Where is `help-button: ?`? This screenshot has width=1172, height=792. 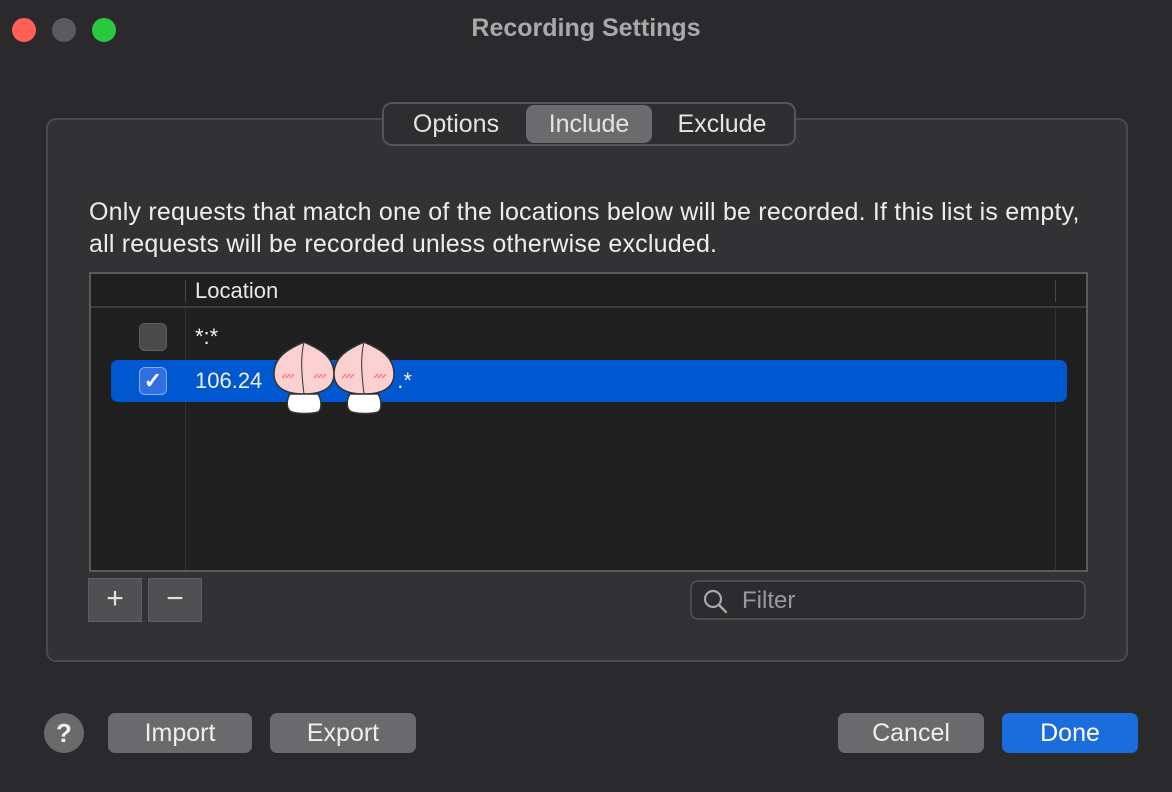 help-button: ? is located at coordinates (64, 733).